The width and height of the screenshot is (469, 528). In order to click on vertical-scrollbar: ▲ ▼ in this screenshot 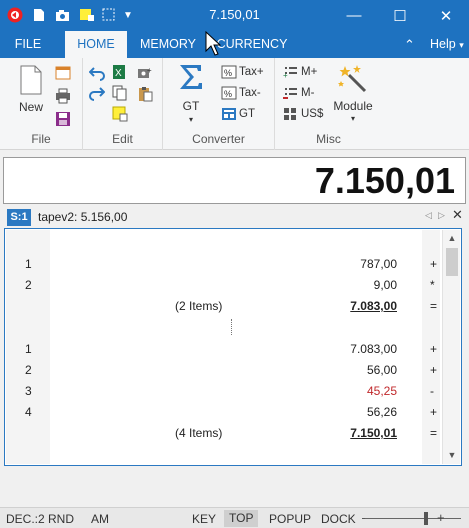, I will do `click(451, 347)`.